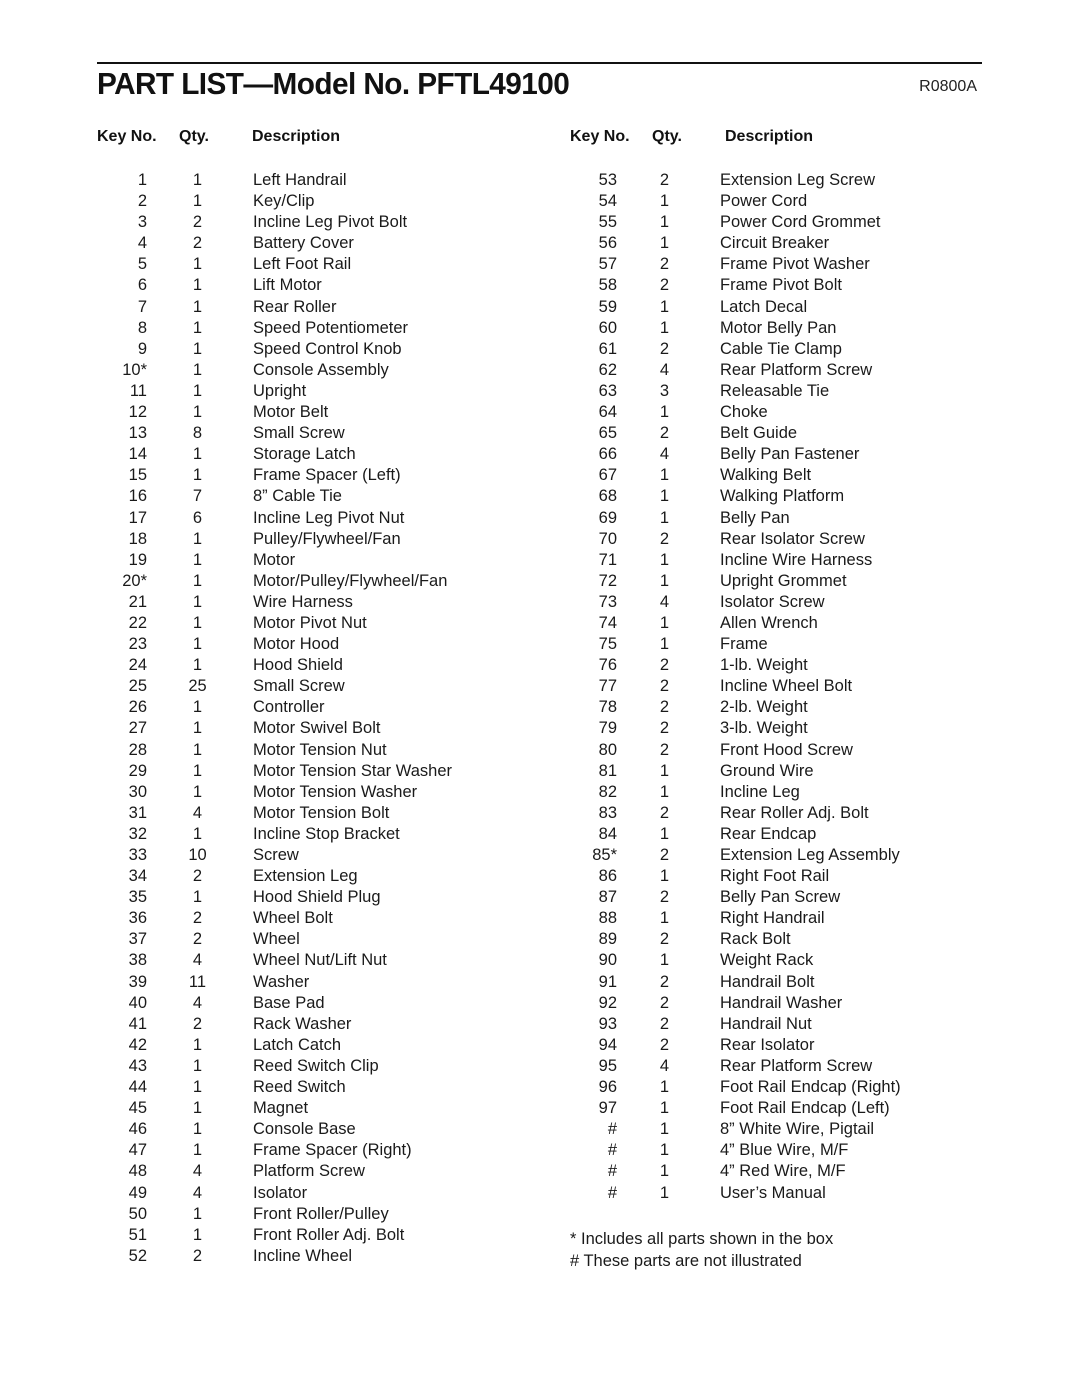  Describe the element at coordinates (607, 939) in the screenshot. I see `key-no: 89` at that location.